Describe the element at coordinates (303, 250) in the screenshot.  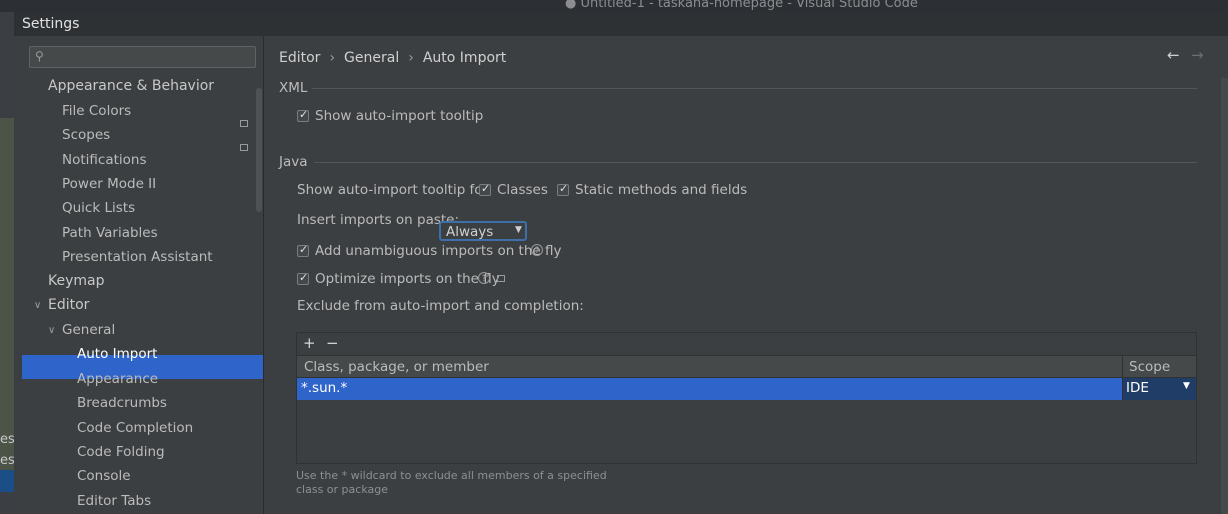
I see `add-unambiguous-checkbox` at that location.